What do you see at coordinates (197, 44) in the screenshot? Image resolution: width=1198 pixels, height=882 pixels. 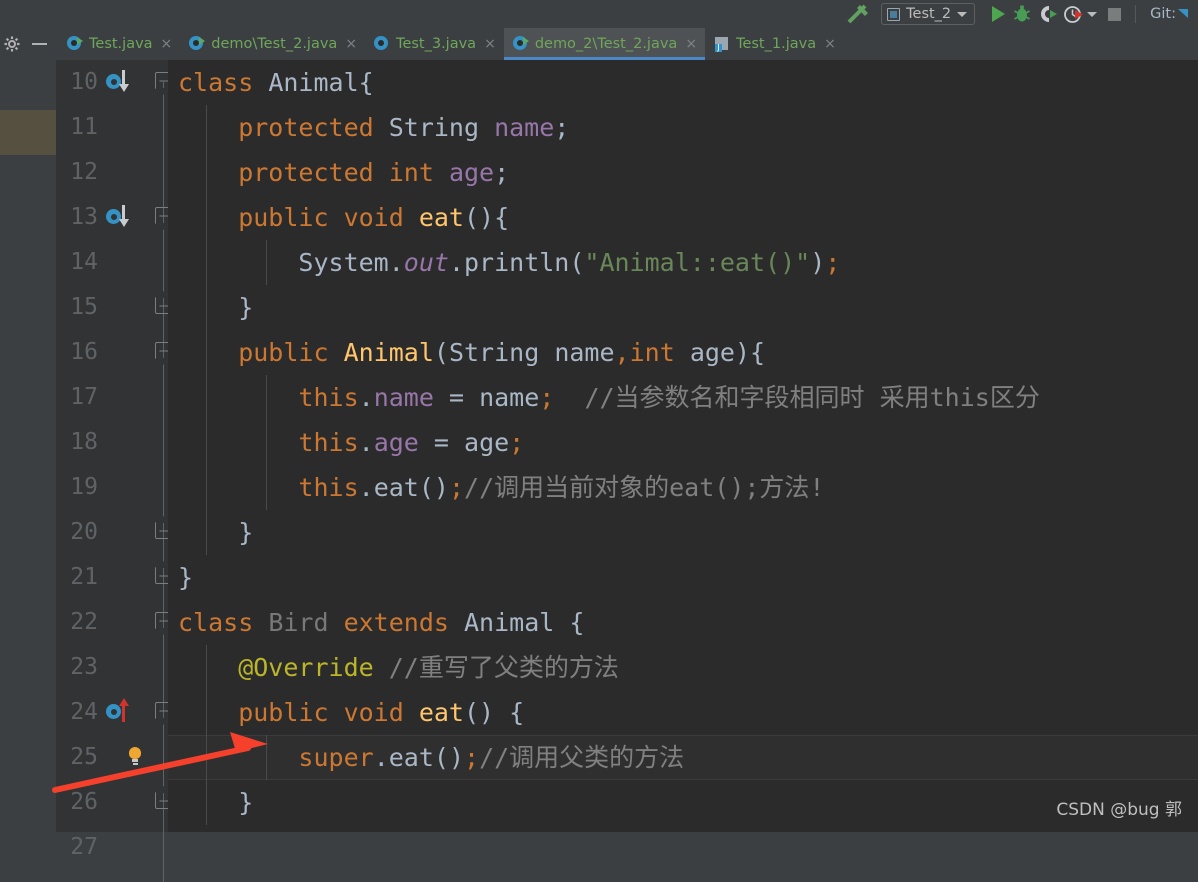 I see `java-runnable-class-icon` at bounding box center [197, 44].